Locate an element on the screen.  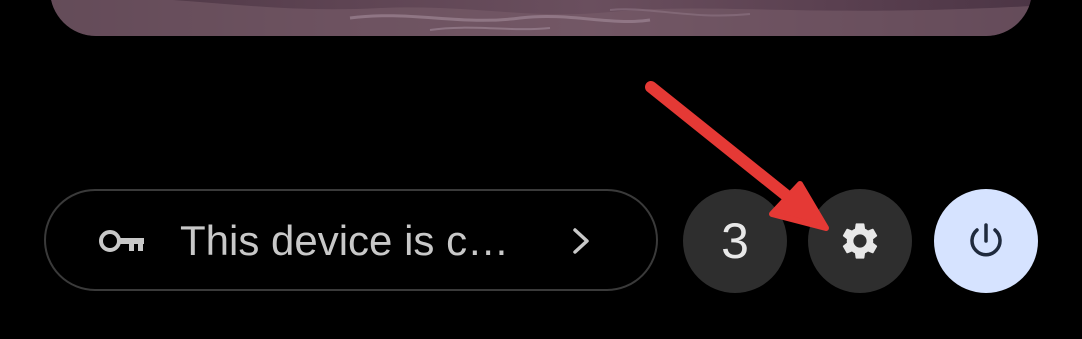
settings-button is located at coordinates (860, 241).